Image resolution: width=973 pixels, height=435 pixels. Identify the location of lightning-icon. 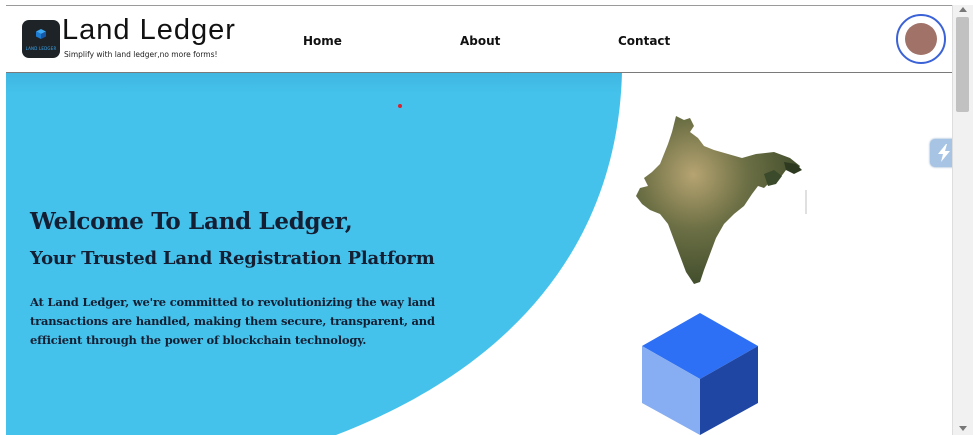
(944, 153).